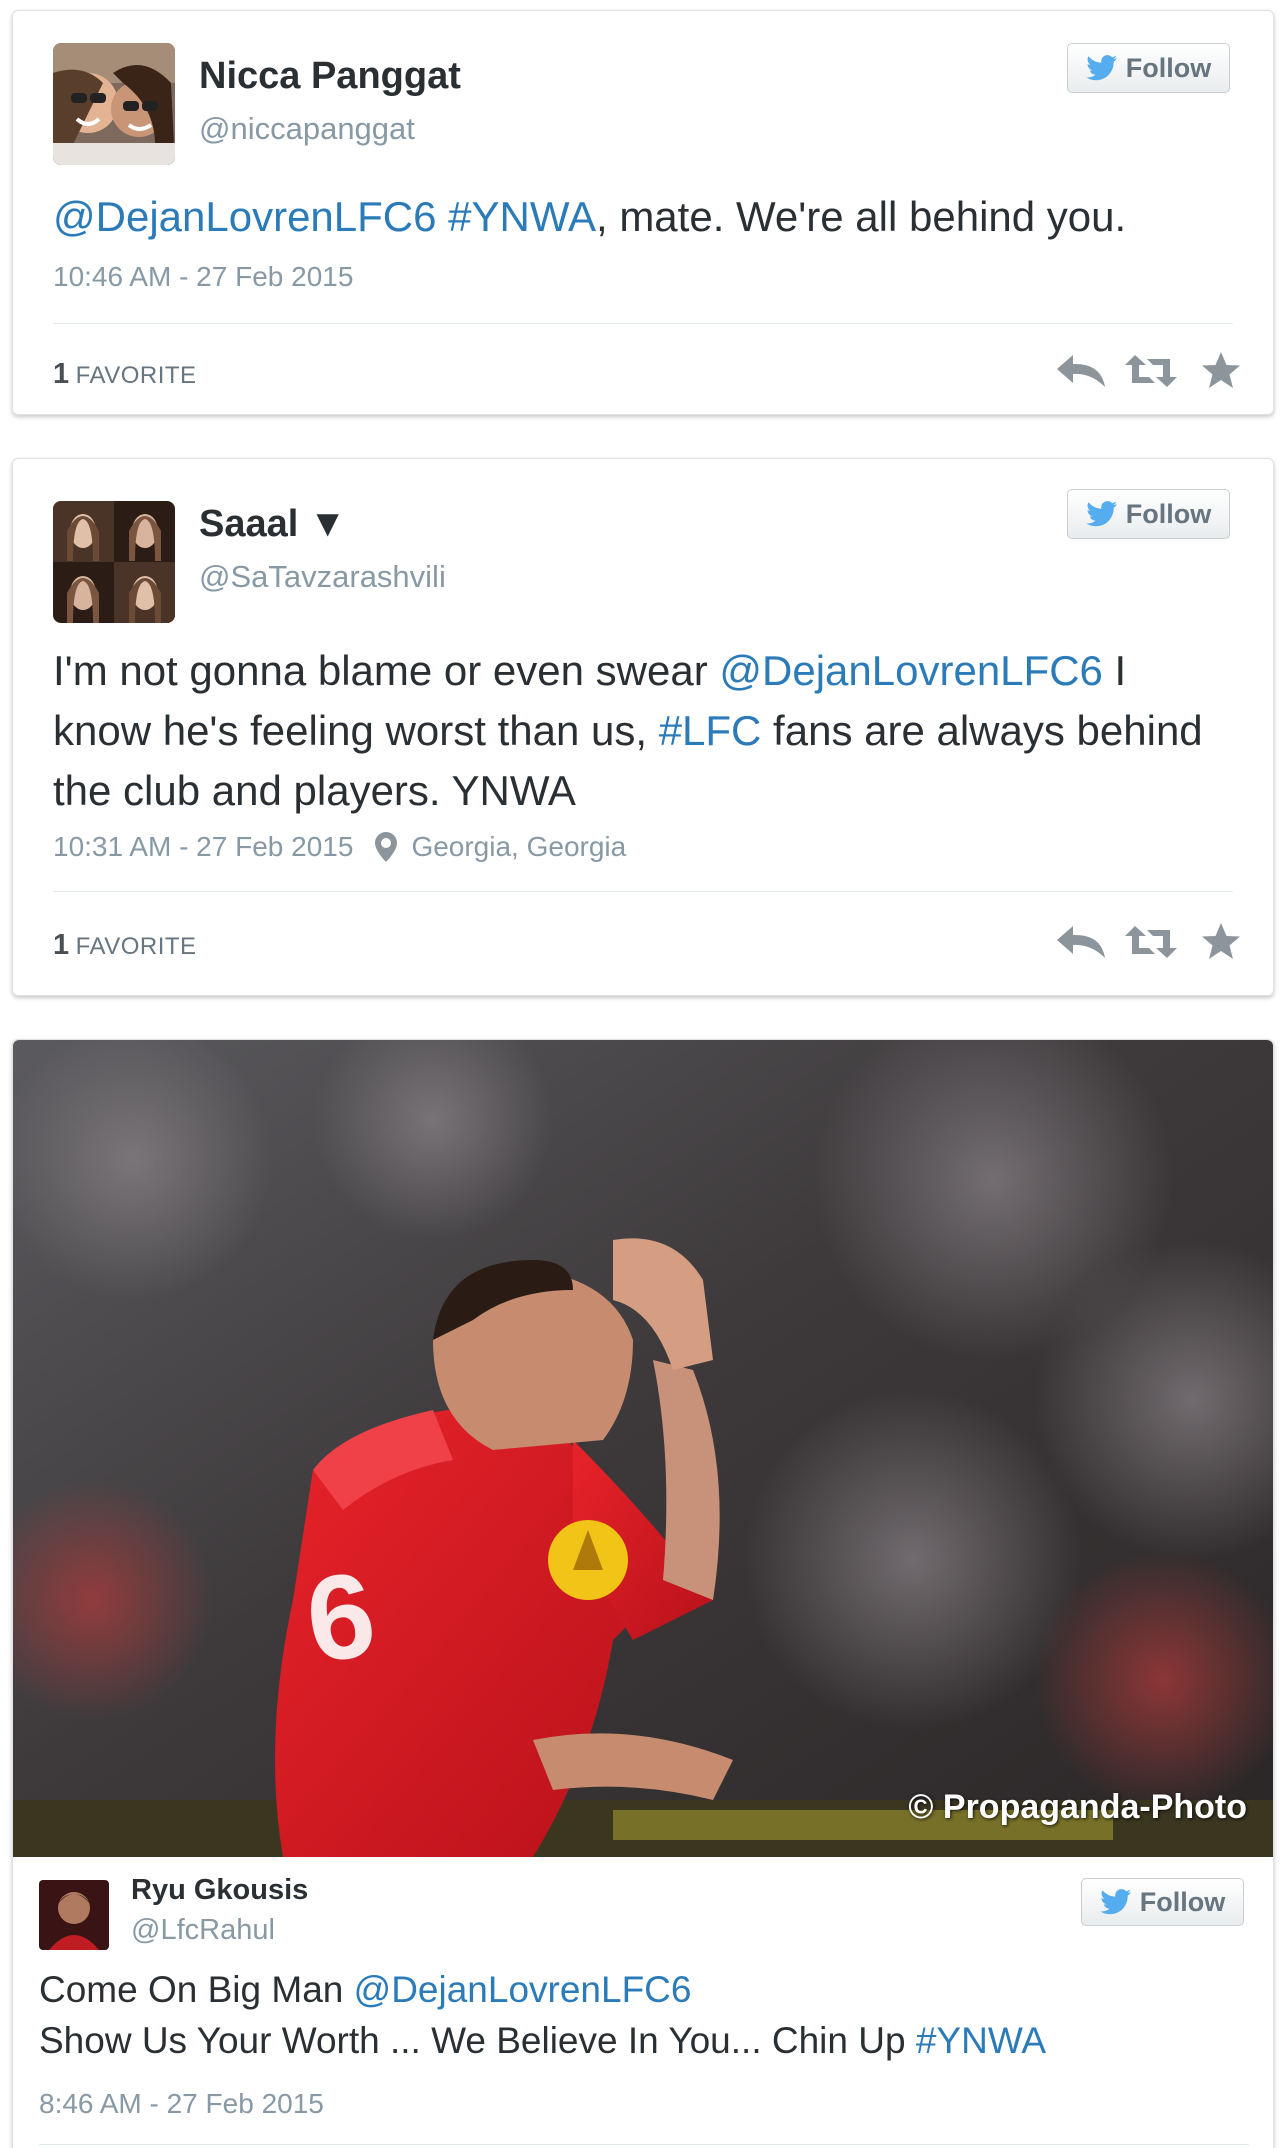 This screenshot has width=1280, height=2148. Describe the element at coordinates (203, 847) in the screenshot. I see `timestamp-text: 10:31 AM - 27 Feb 2015` at that location.